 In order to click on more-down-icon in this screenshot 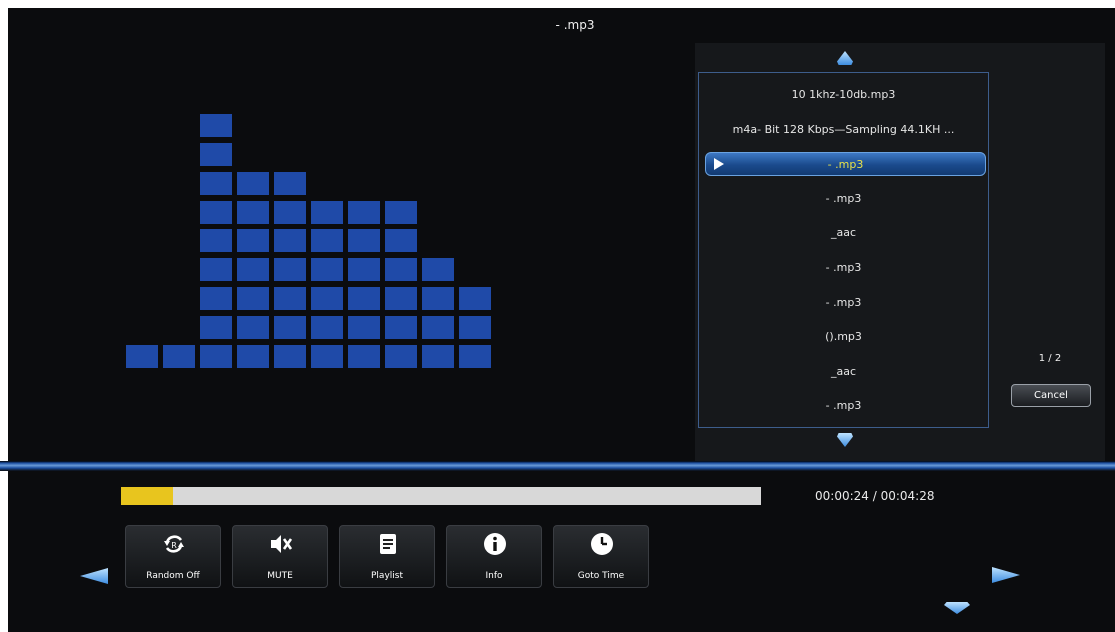, I will do `click(957, 608)`.